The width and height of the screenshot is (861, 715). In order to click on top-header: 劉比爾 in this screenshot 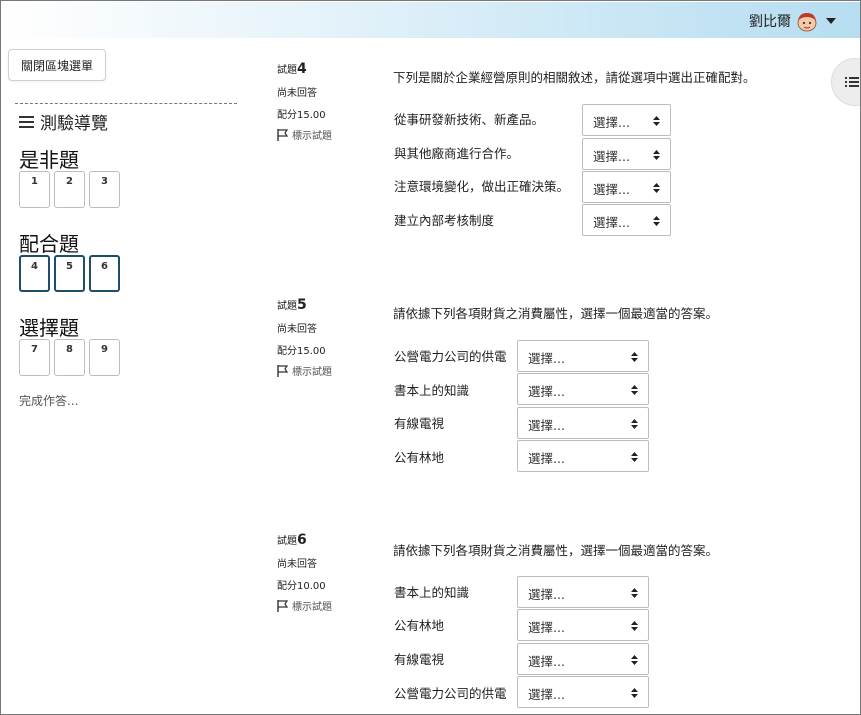, I will do `click(431, 20)`.